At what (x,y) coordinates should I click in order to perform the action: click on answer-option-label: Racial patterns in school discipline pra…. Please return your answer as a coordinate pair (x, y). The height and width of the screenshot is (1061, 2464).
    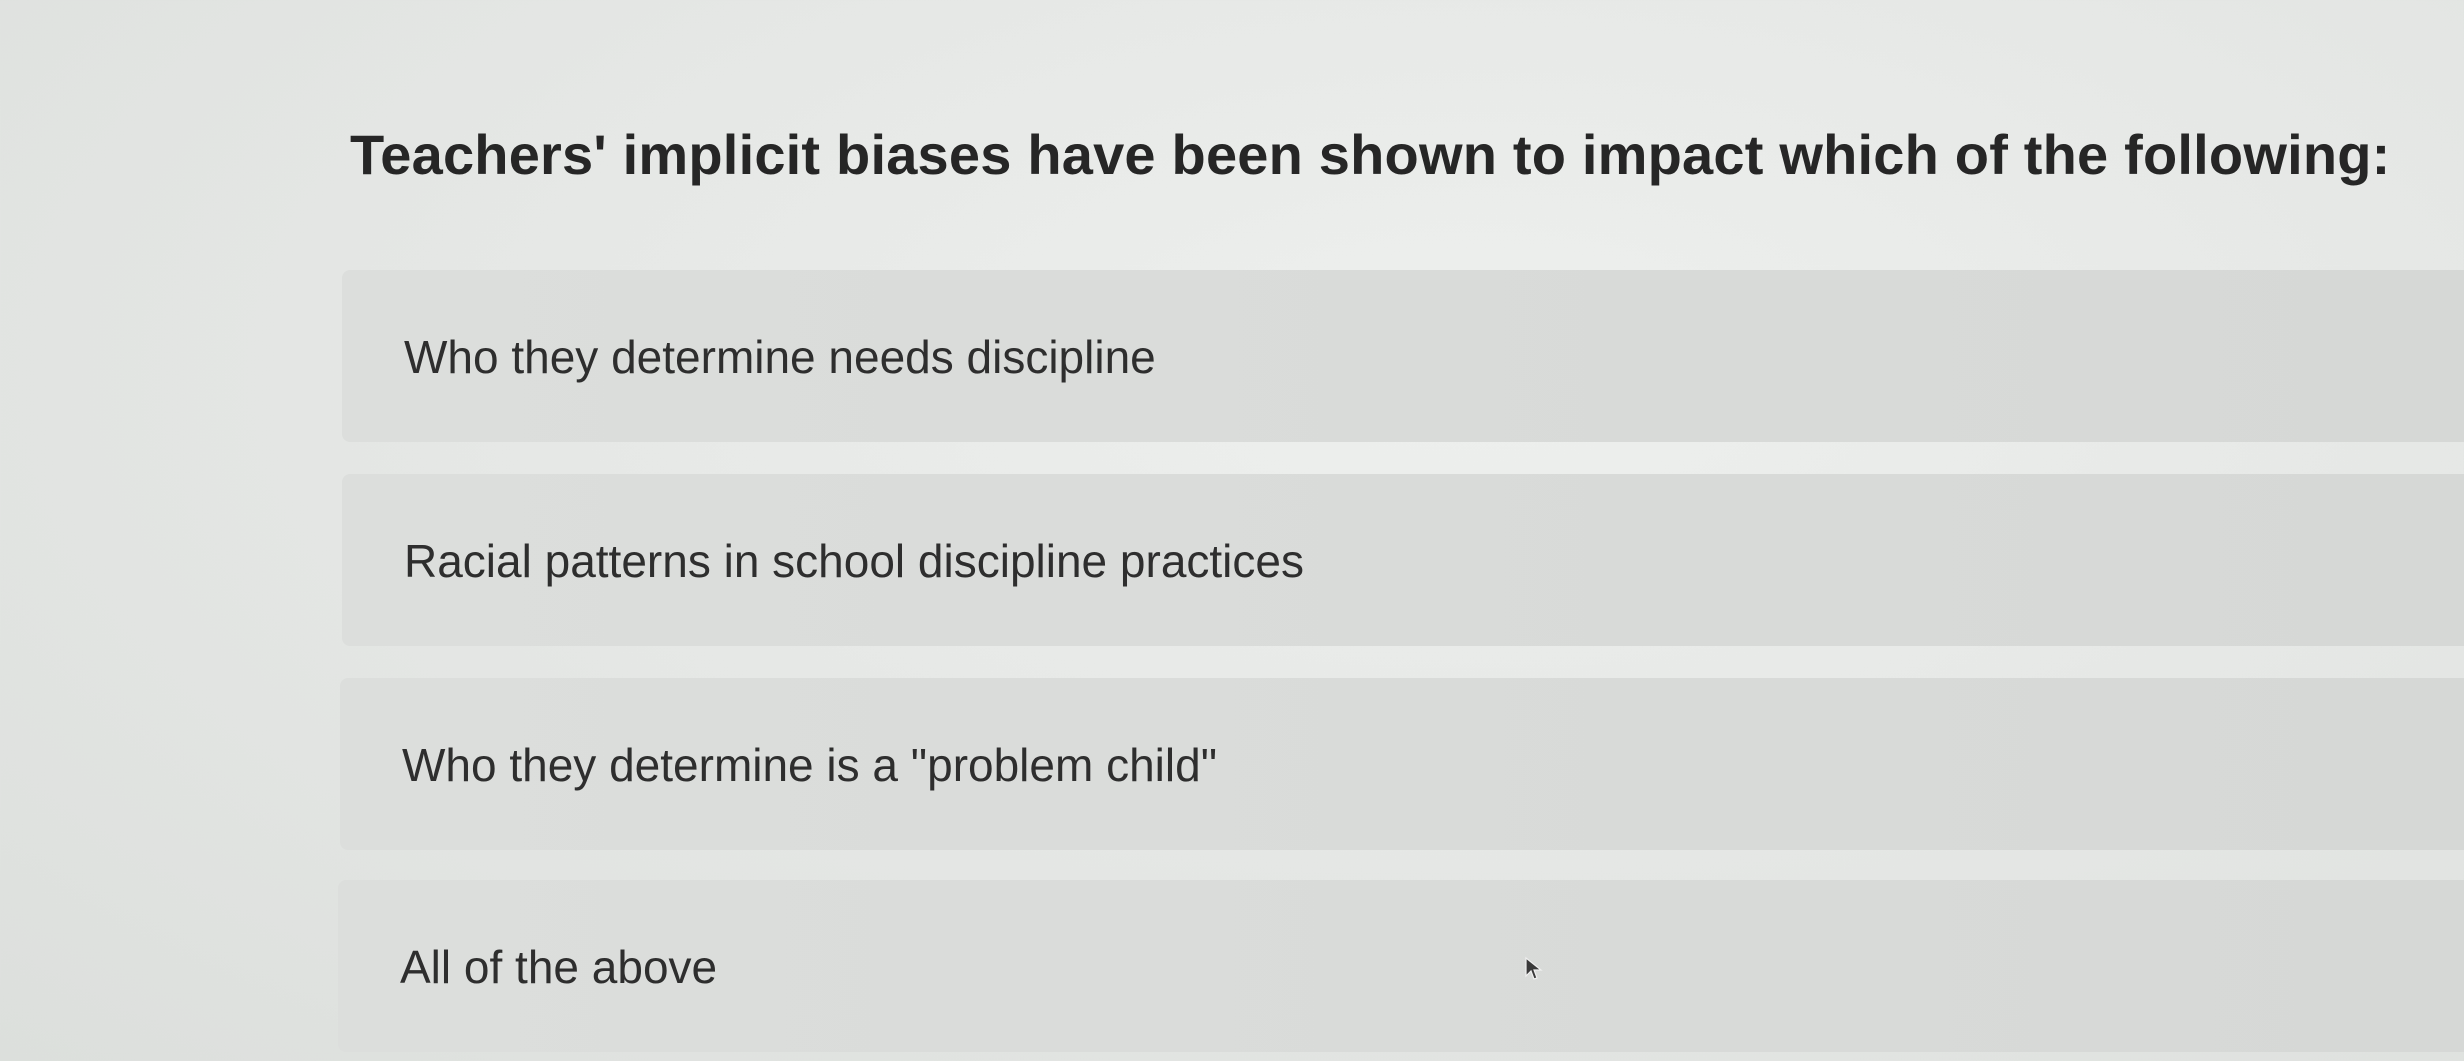
    Looking at the image, I should click on (854, 561).